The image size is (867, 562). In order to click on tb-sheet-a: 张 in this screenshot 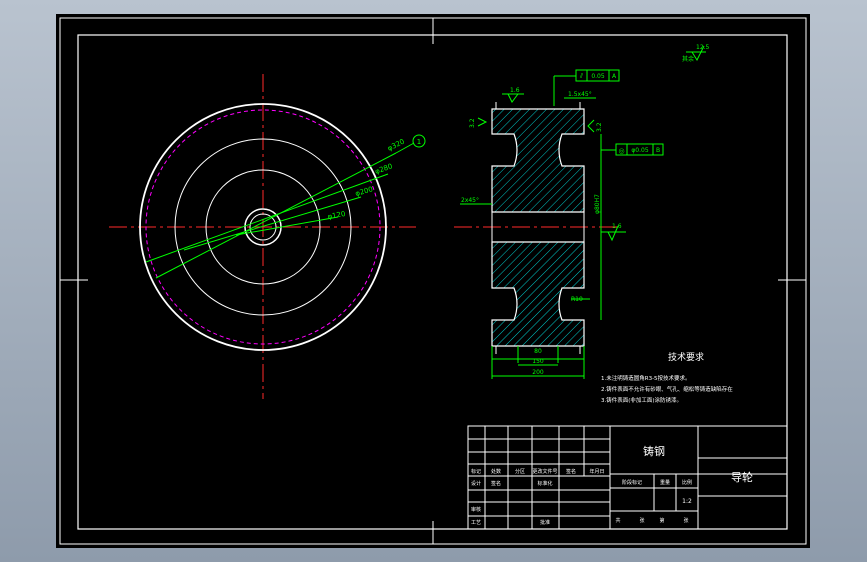, I will do `click(641, 520)`.